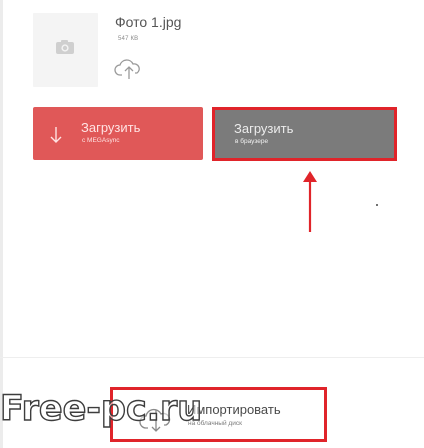 This screenshot has width=424, height=448. Describe the element at coordinates (65, 47) in the screenshot. I see `camera-icon` at that location.